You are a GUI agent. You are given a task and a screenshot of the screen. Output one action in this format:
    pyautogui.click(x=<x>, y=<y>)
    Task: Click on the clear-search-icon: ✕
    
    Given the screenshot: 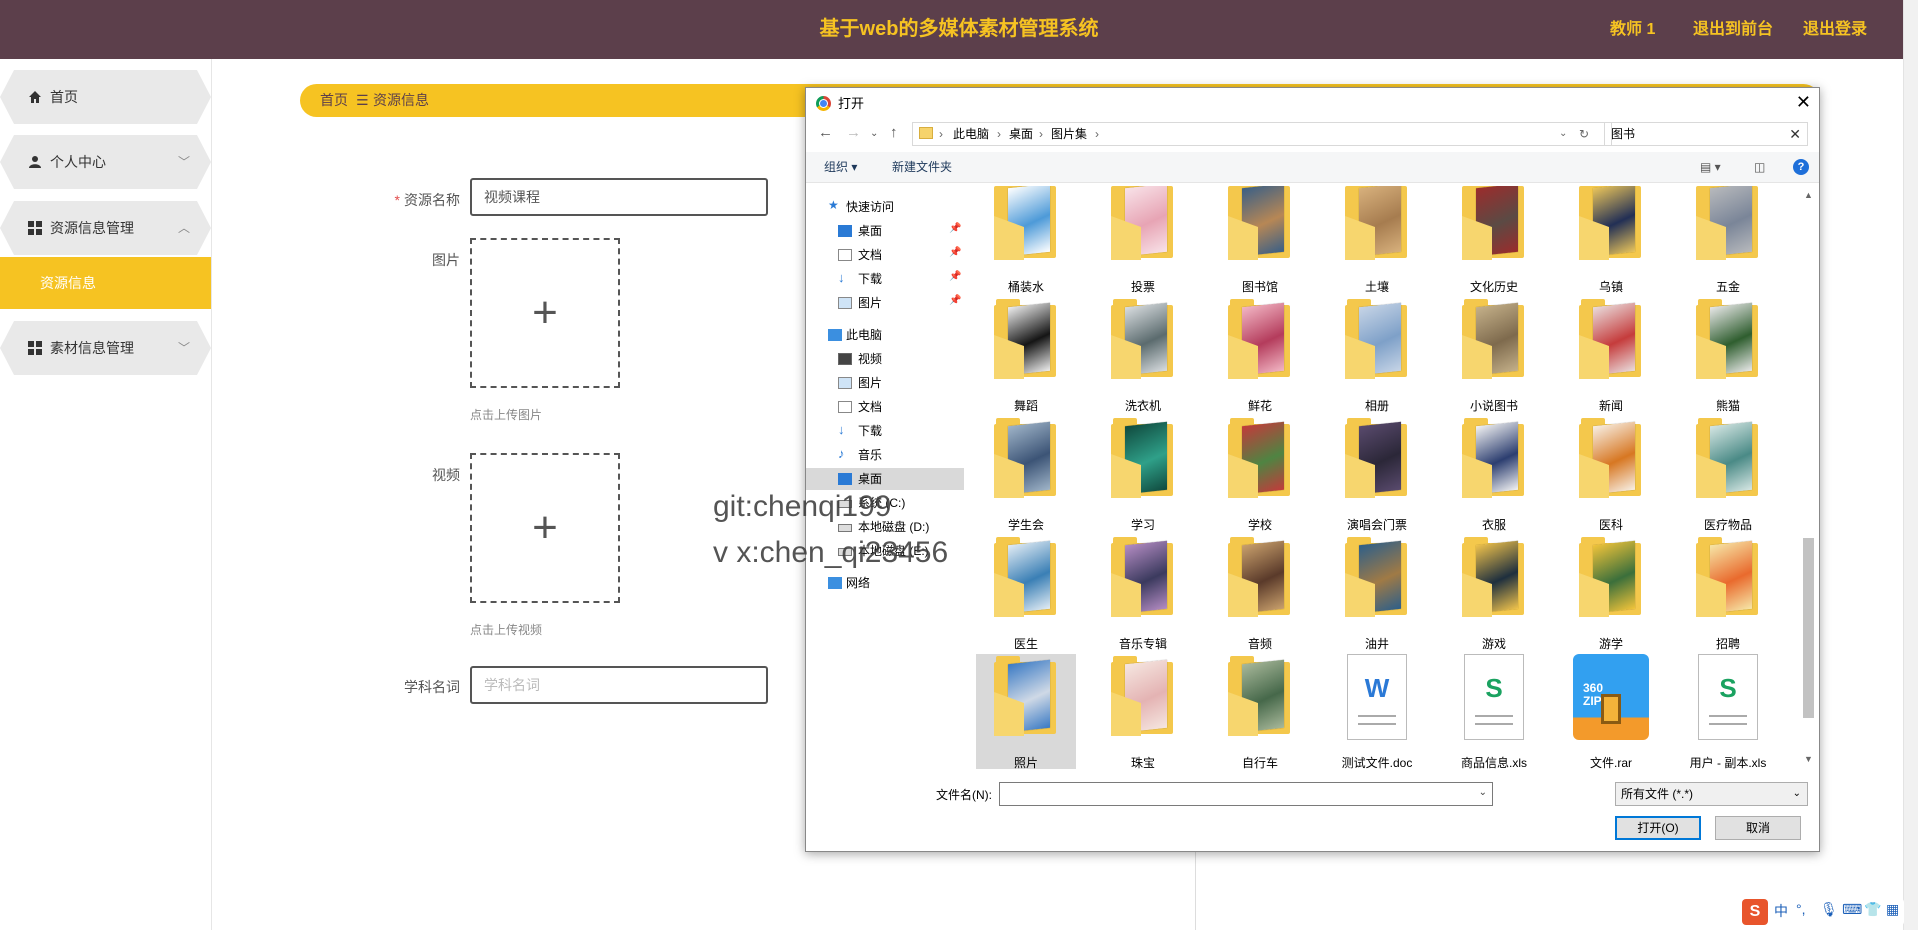 What is the action you would take?
    pyautogui.click(x=1795, y=134)
    